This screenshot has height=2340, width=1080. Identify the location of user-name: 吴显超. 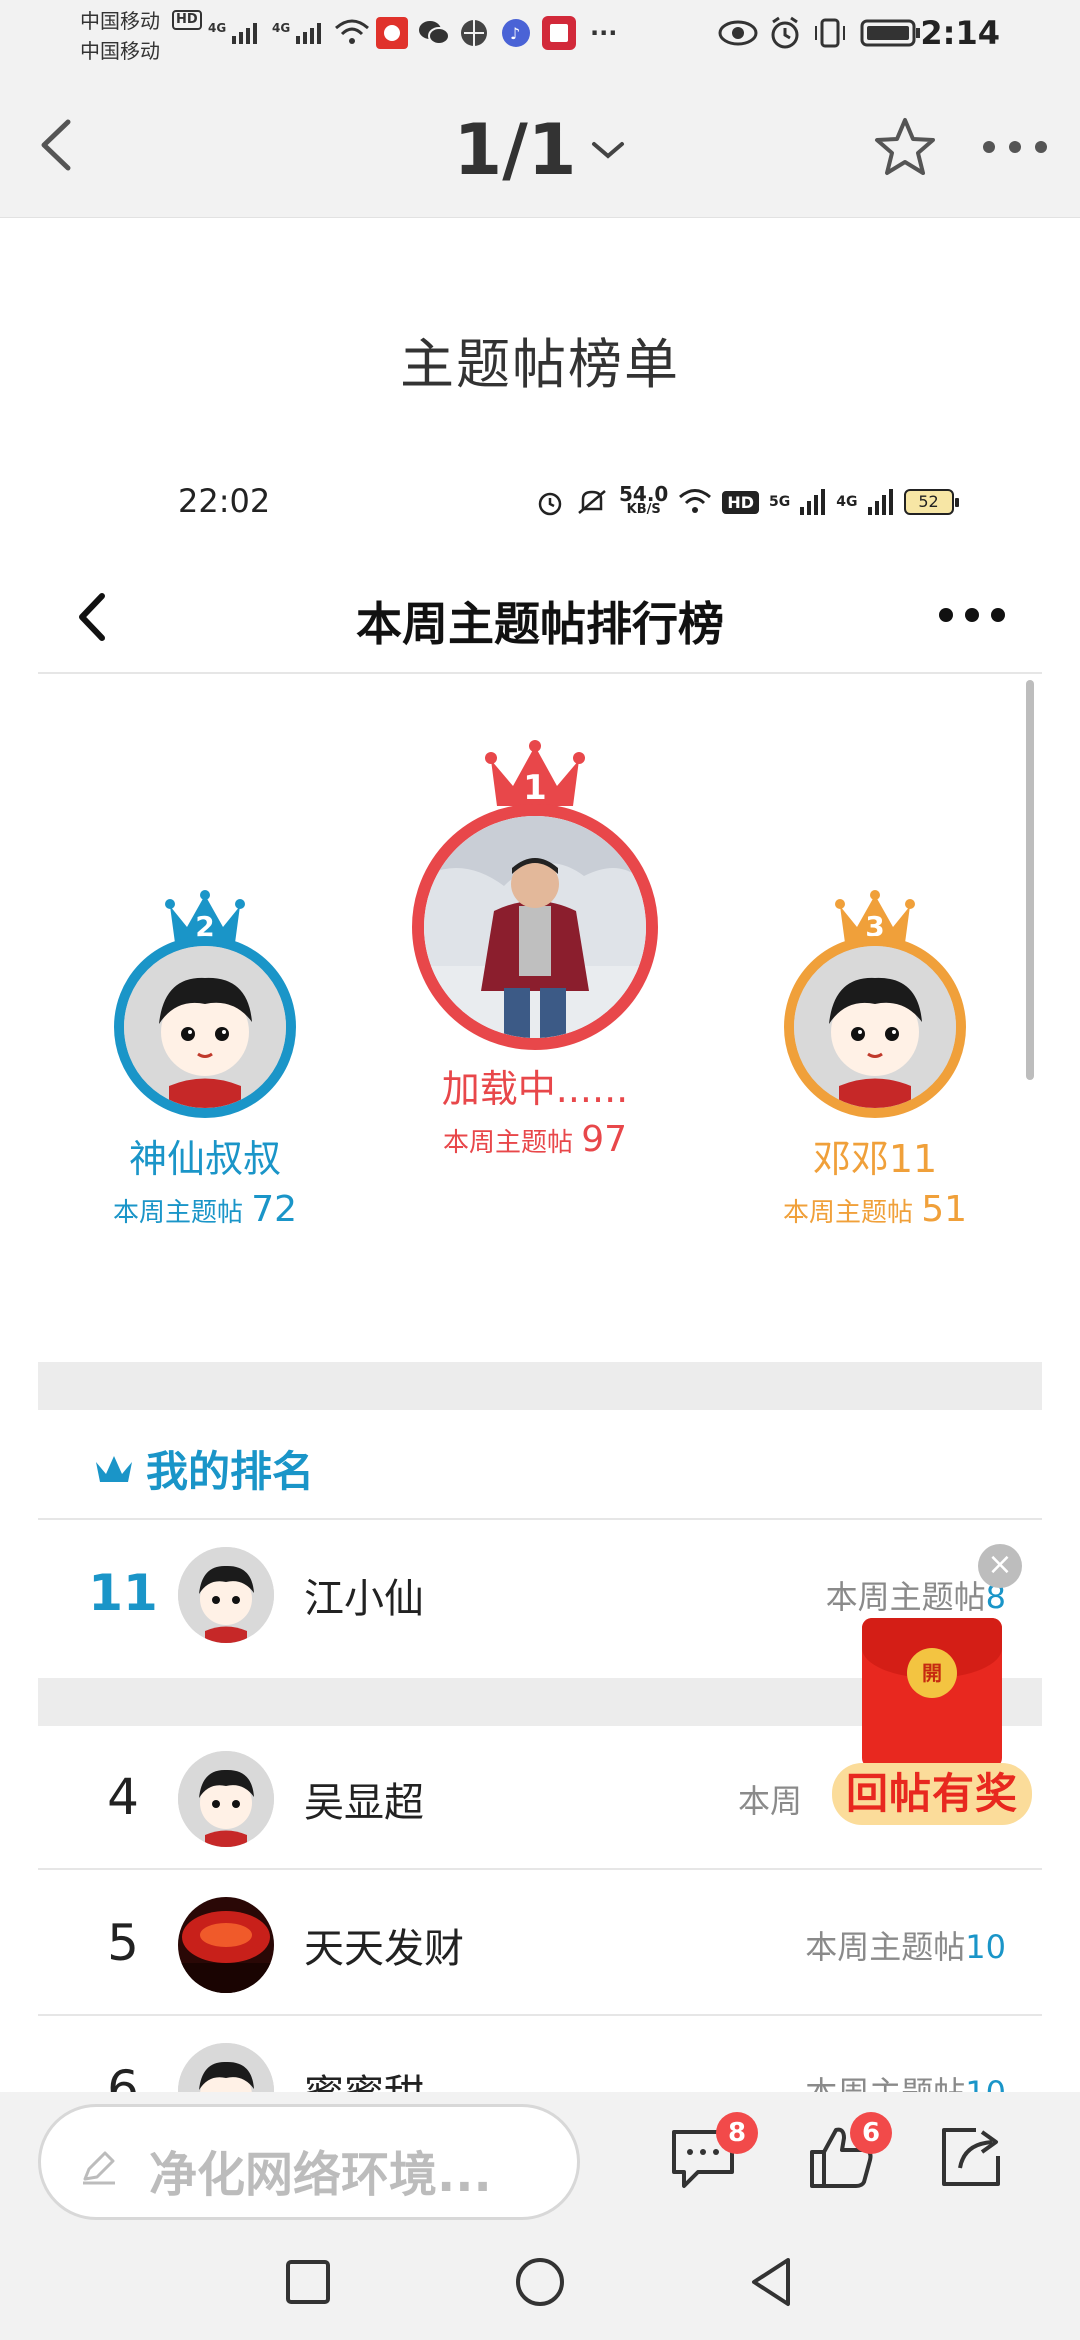
(364, 1803).